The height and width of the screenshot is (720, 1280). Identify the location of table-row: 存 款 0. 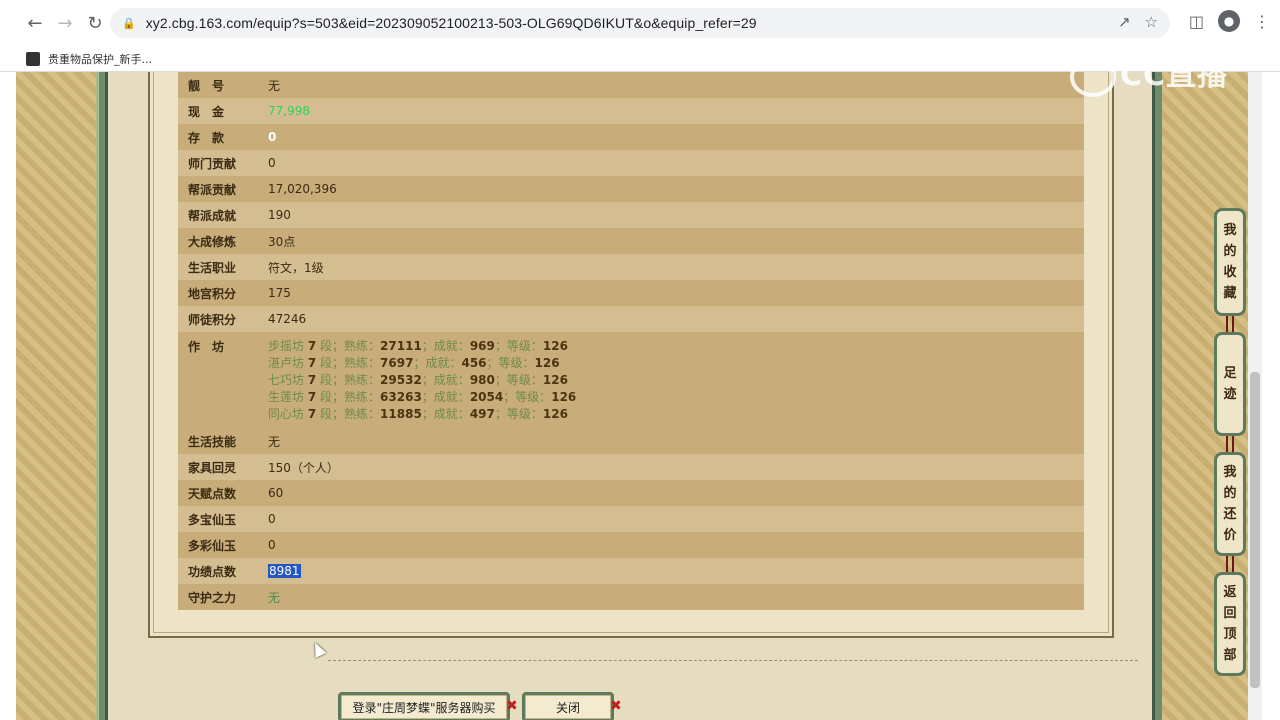
(631, 137).